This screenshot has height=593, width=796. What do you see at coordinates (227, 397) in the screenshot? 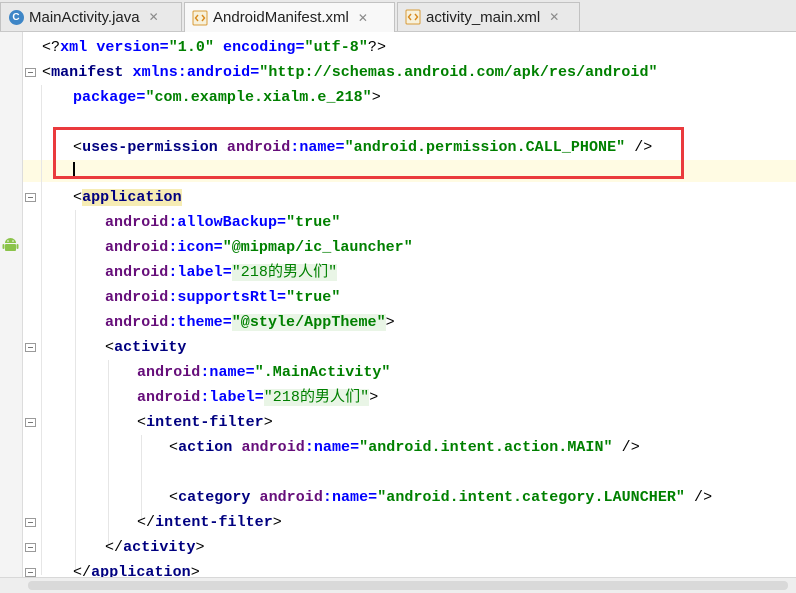
I see `code-token: :label` at bounding box center [227, 397].